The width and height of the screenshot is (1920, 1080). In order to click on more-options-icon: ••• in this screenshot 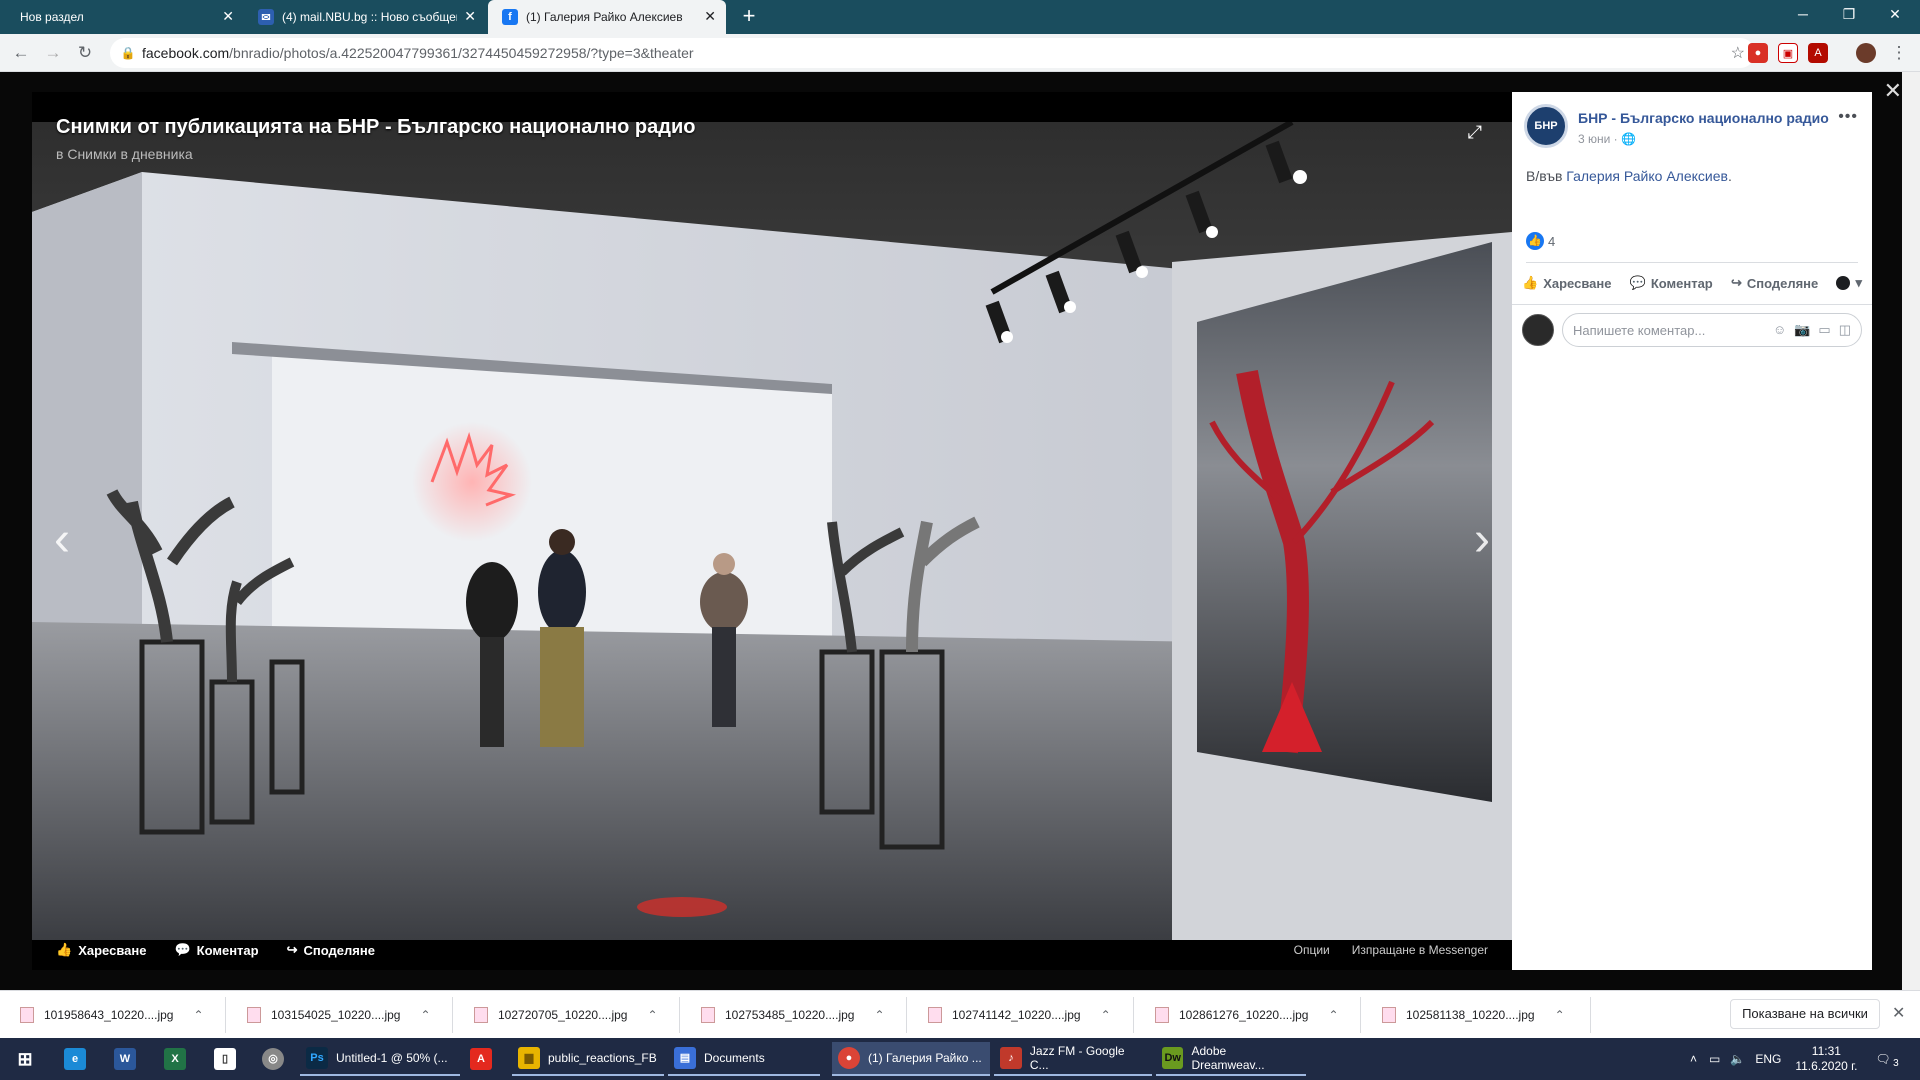, I will do `click(1848, 117)`.